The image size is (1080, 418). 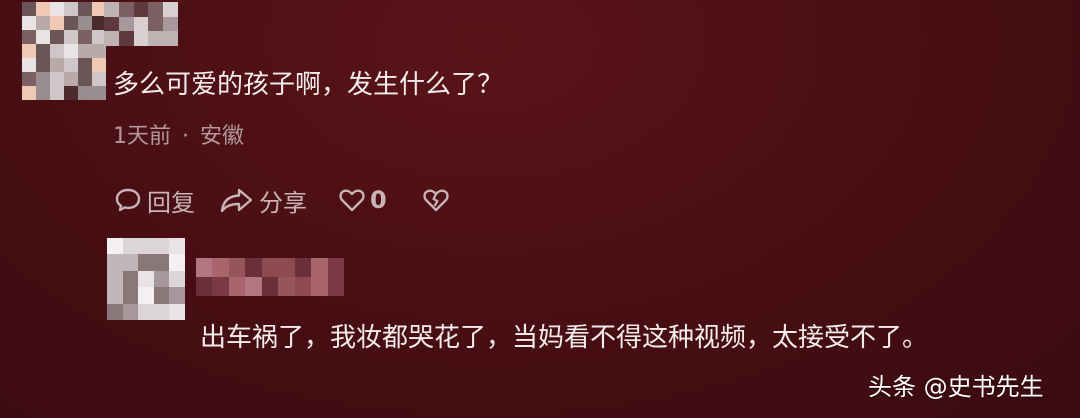 I want to click on watermark: 头条 @史书先生, so click(x=956, y=387).